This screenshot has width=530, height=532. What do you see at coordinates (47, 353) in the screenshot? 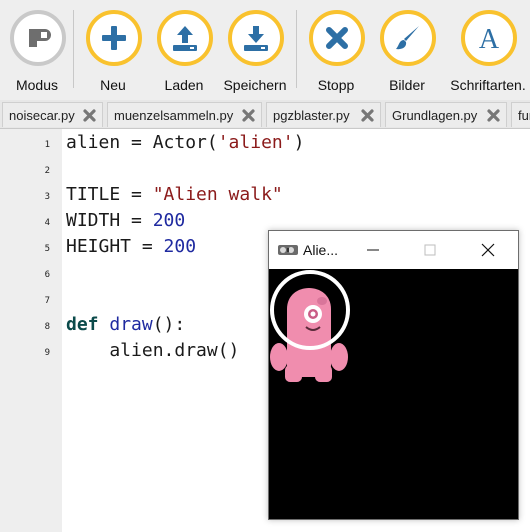
I see `line-number: 9` at bounding box center [47, 353].